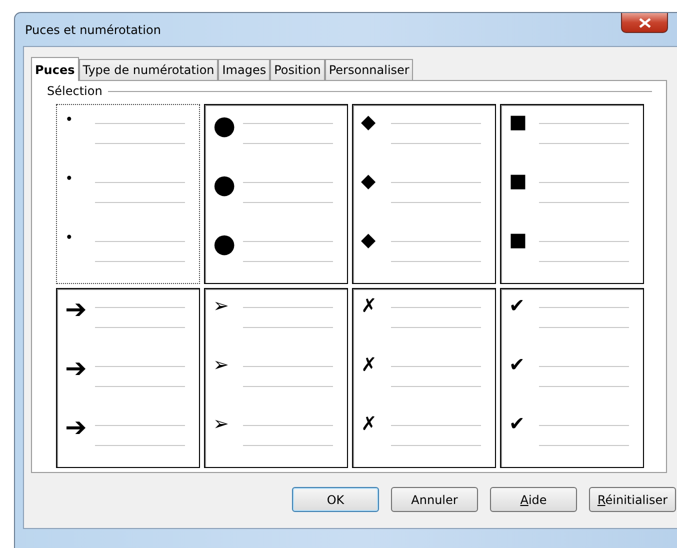  What do you see at coordinates (335, 499) in the screenshot?
I see `dialog-button: OK` at bounding box center [335, 499].